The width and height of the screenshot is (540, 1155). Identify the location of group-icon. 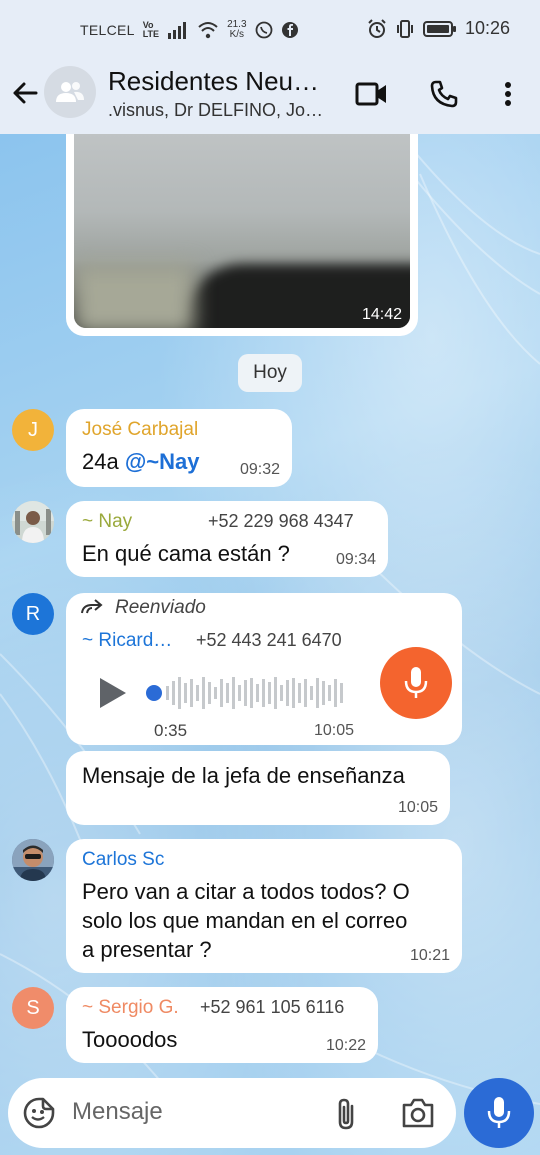
(70, 92).